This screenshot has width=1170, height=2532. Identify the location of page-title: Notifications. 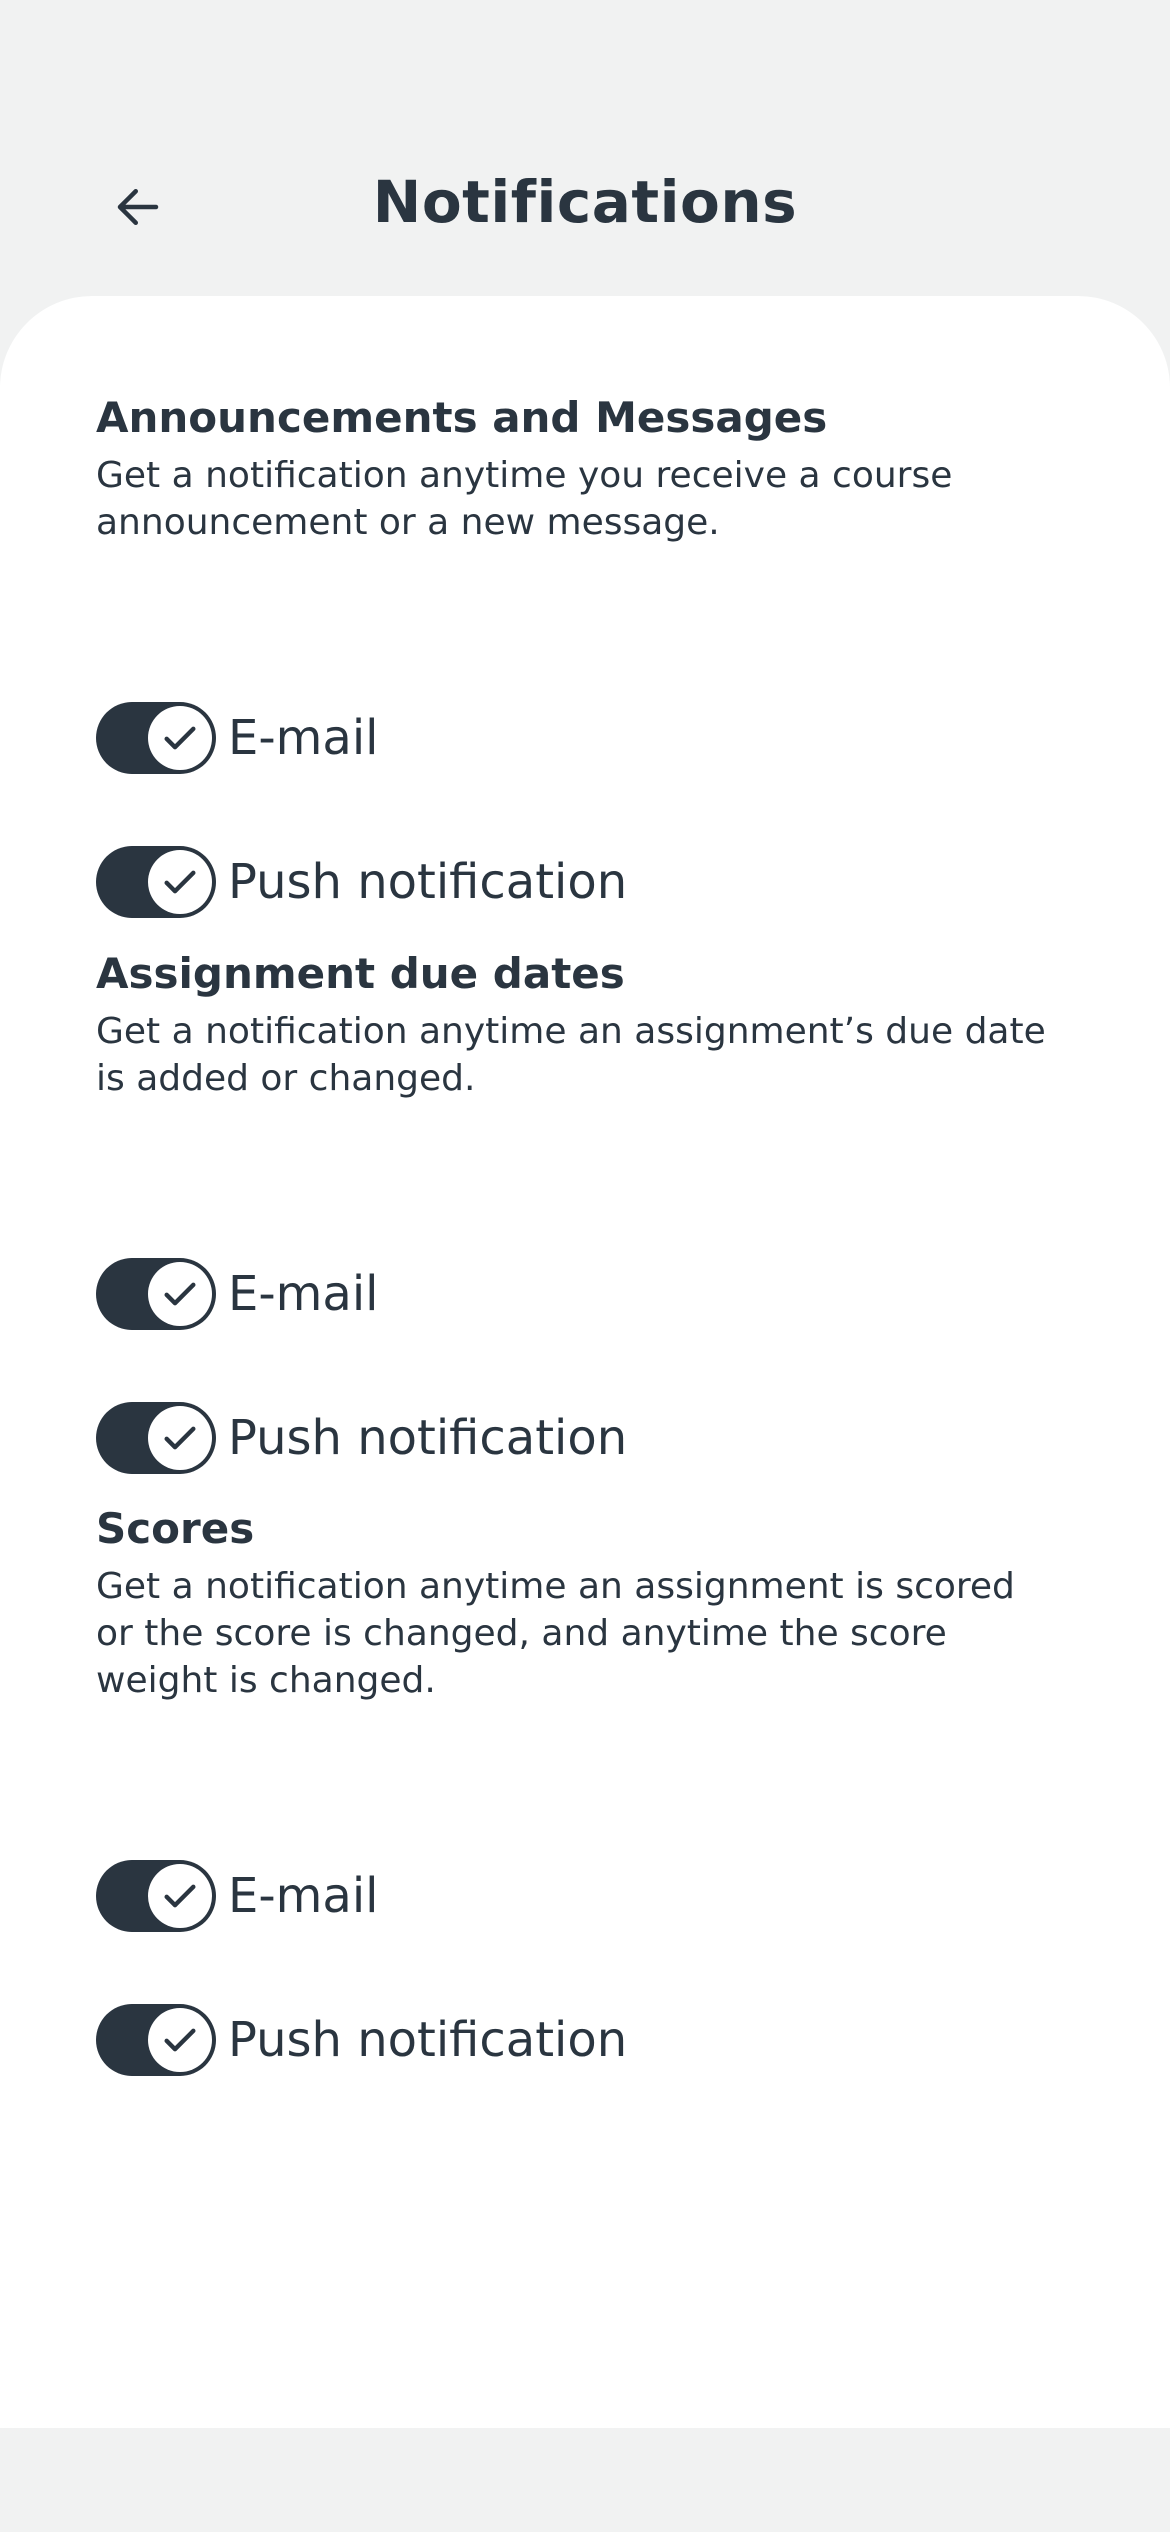
(585, 202).